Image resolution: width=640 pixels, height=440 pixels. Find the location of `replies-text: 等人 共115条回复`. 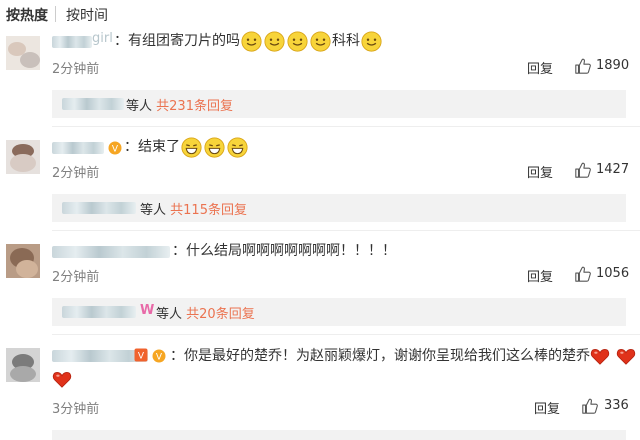

replies-text: 等人 共115条回复 is located at coordinates (193, 210).